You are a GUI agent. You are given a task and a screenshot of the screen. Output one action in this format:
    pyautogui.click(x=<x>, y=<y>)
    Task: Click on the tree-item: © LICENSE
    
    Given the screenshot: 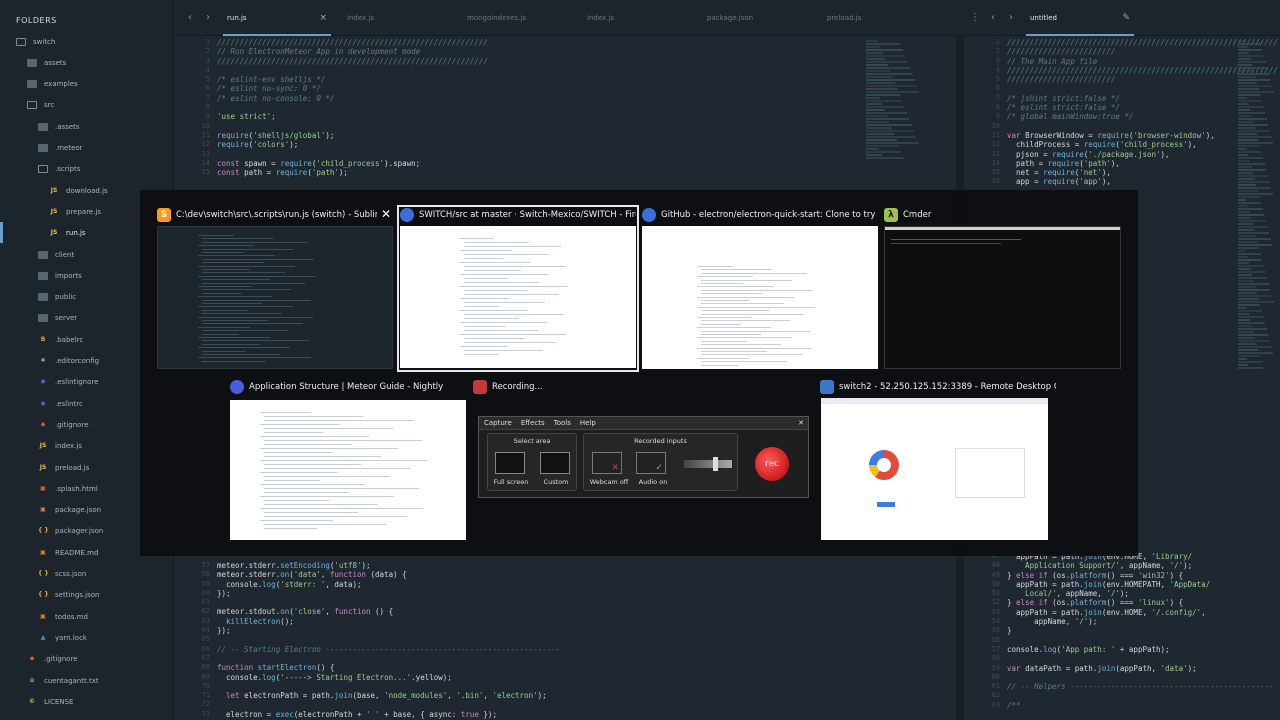 What is the action you would take?
    pyautogui.click(x=50, y=701)
    